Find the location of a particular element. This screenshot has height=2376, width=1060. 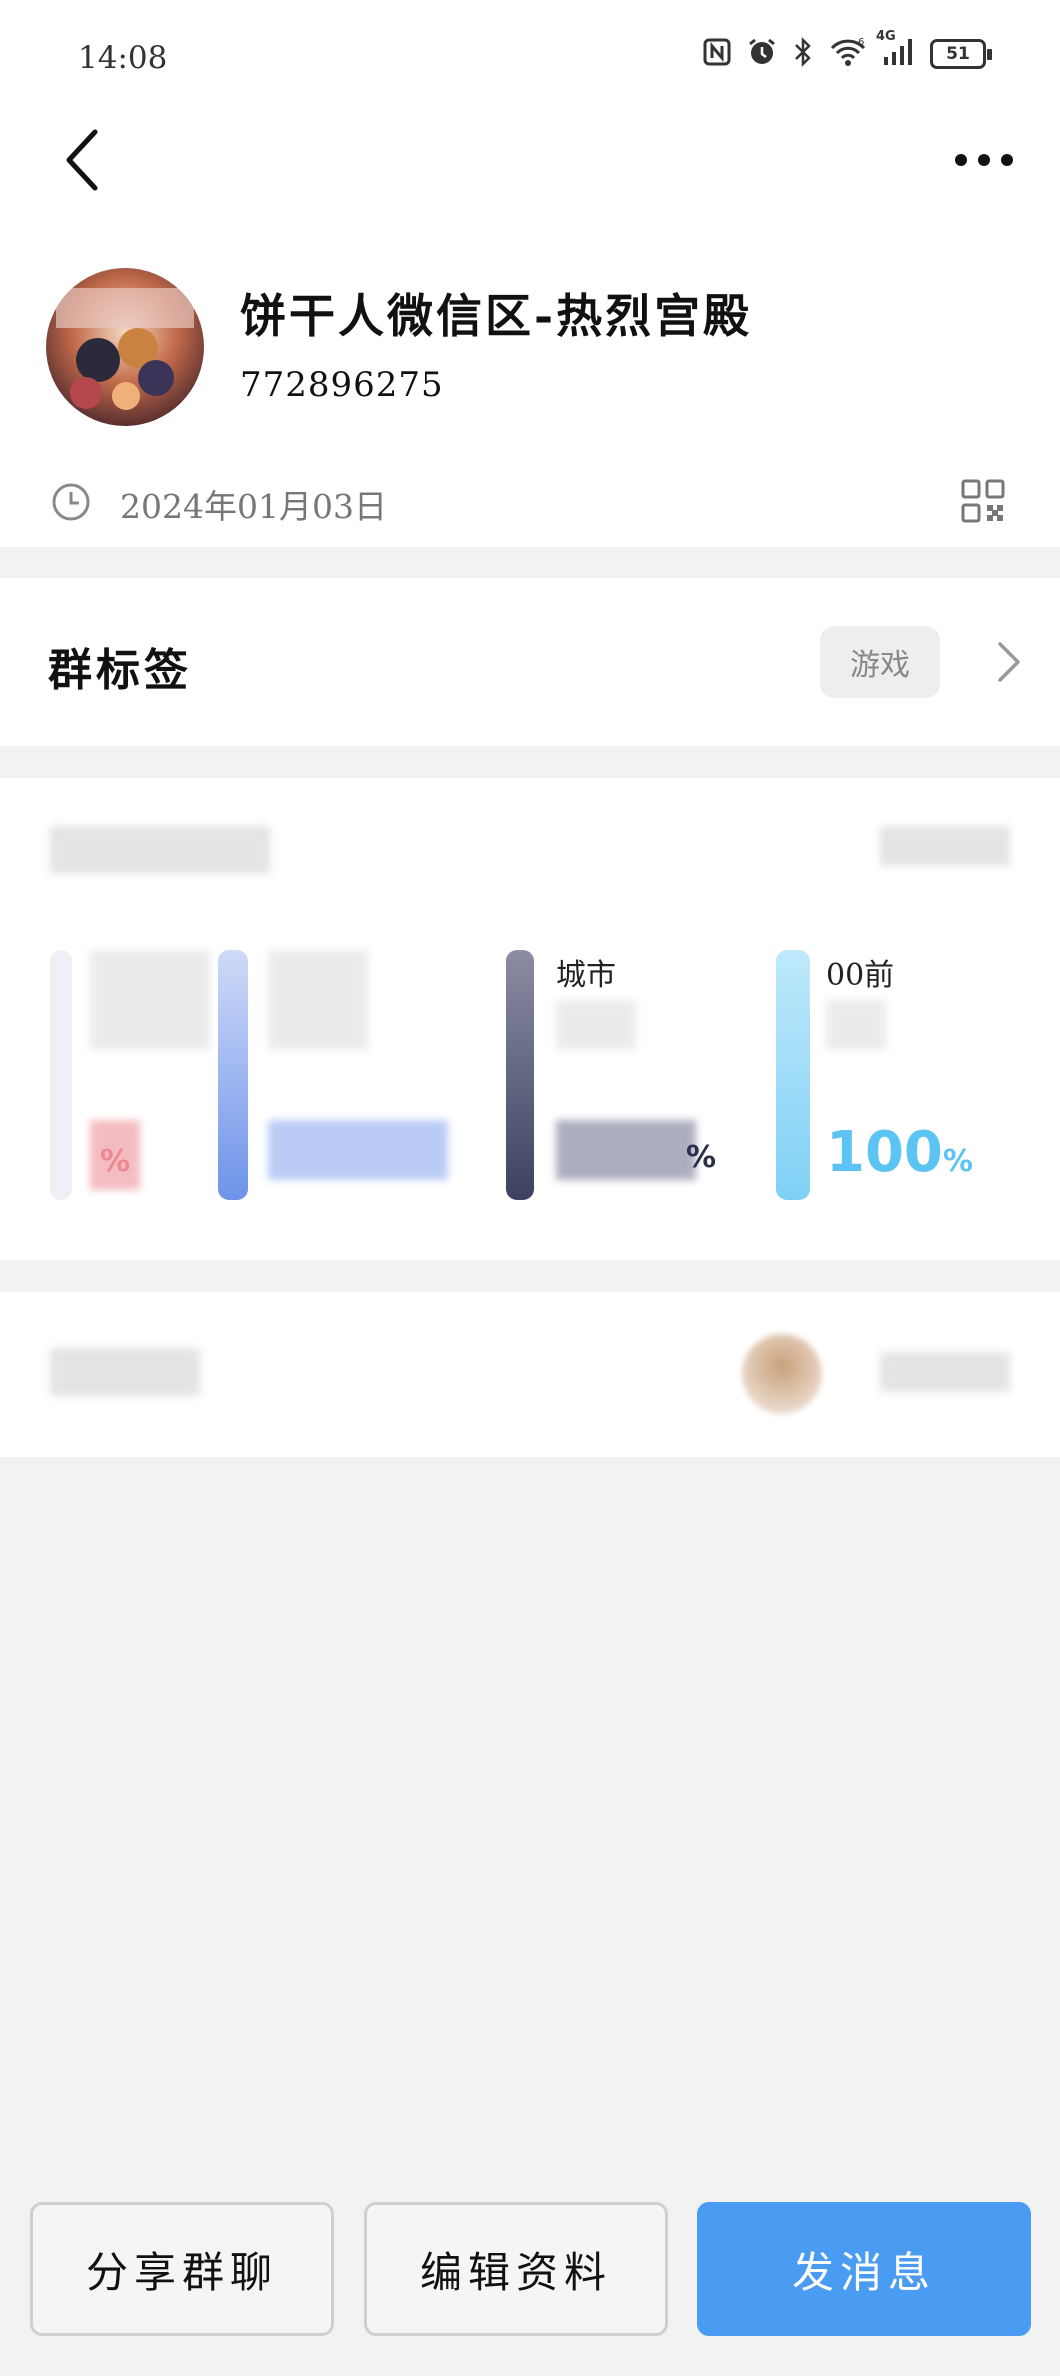

status-time: 14:08 is located at coordinates (123, 58).